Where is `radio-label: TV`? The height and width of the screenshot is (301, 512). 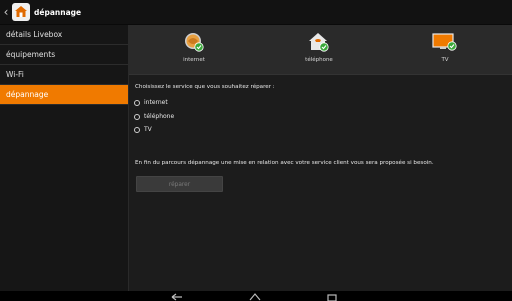
radio-label: TV is located at coordinates (148, 129).